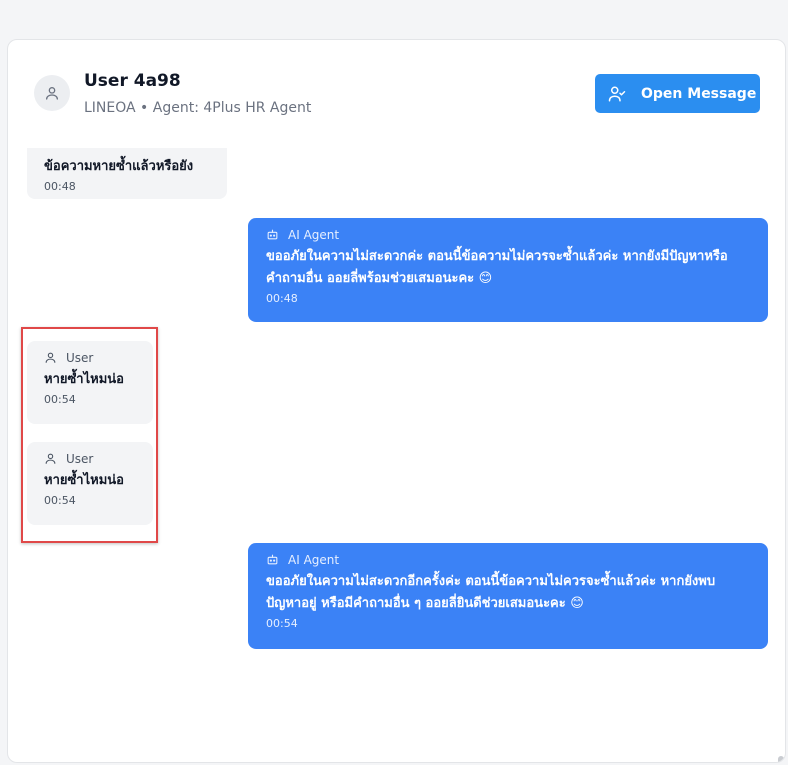 The image size is (788, 765). I want to click on user-name: User 4a98, so click(132, 81).